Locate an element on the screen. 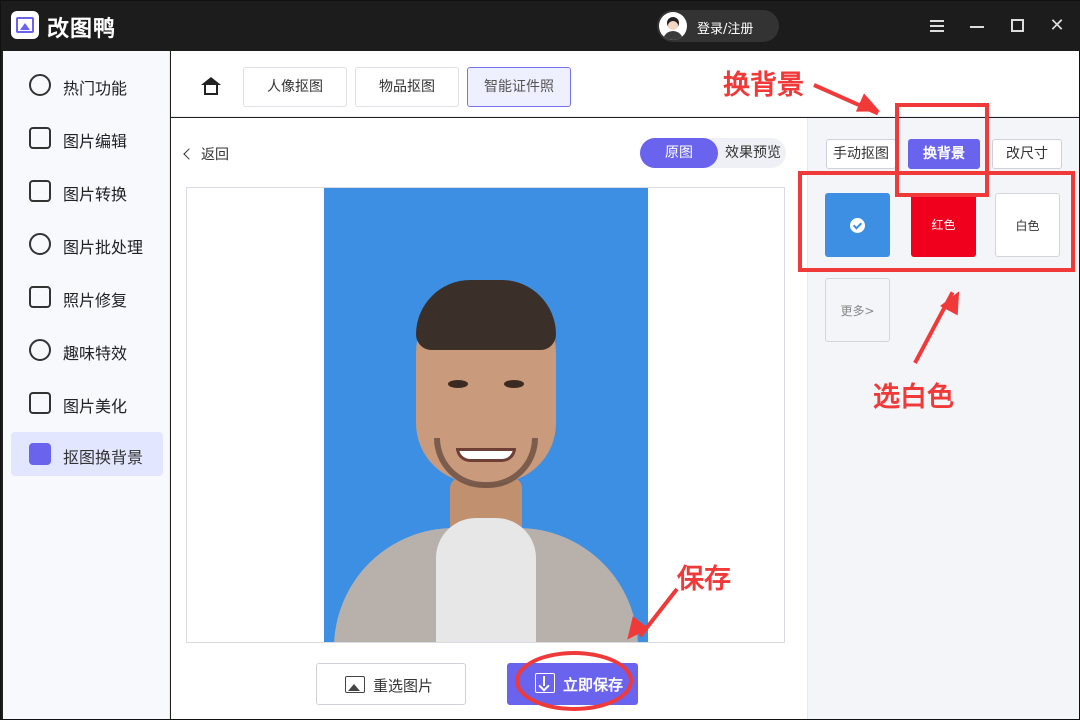 Image resolution: width=1080 pixels, height=720 pixels. convert-icon is located at coordinates (40, 191).